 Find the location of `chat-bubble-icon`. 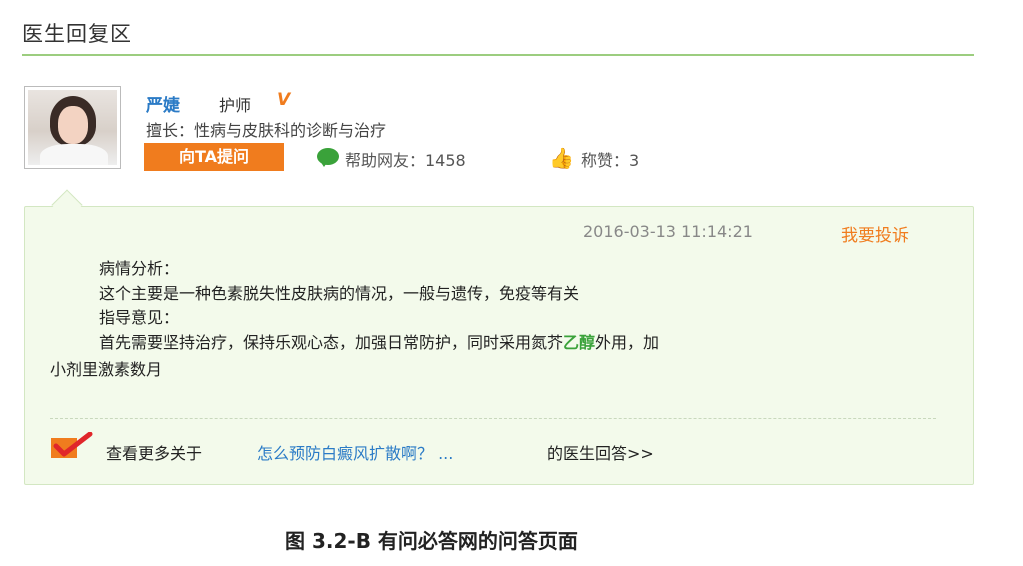

chat-bubble-icon is located at coordinates (328, 157).